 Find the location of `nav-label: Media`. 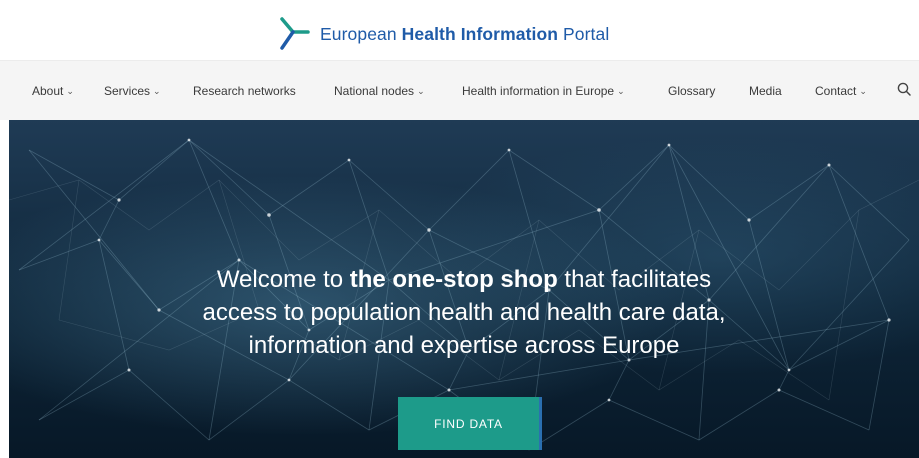

nav-label: Media is located at coordinates (765, 90).